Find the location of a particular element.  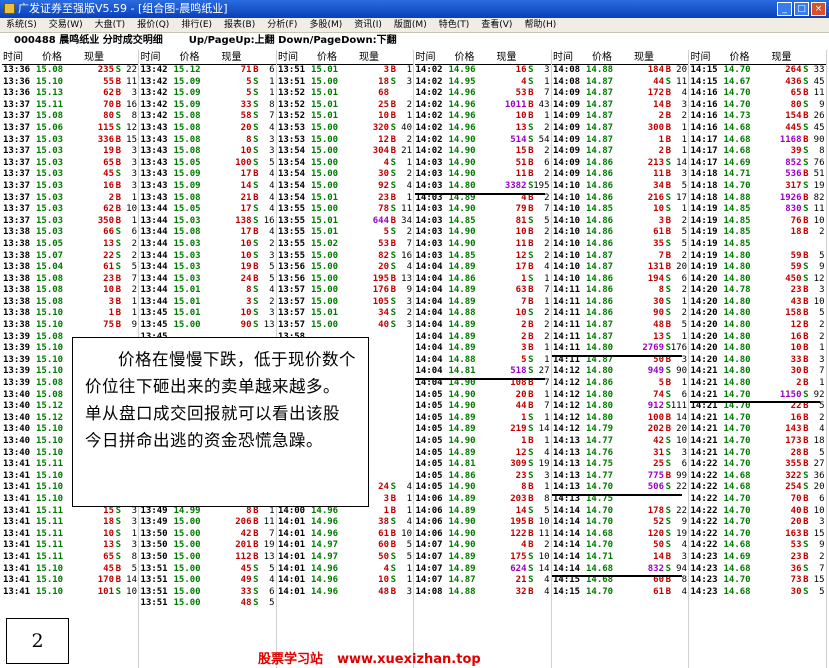

tick-time: 14:03 is located at coordinates (429, 162).